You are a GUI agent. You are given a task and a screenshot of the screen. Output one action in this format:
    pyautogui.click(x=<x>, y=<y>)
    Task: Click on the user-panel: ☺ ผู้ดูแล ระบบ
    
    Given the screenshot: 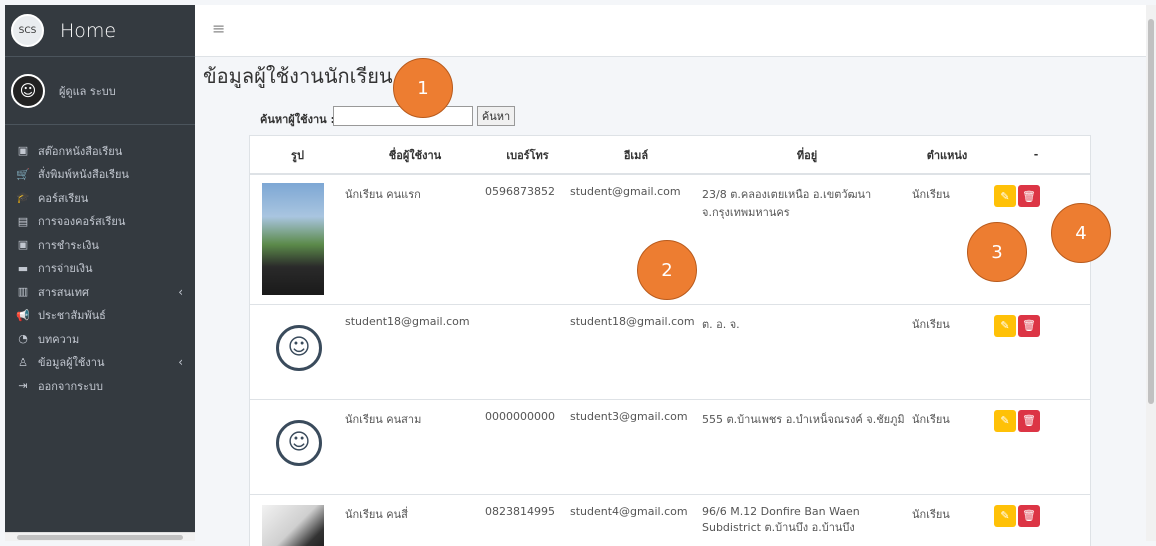 What is the action you would take?
    pyautogui.click(x=100, y=91)
    